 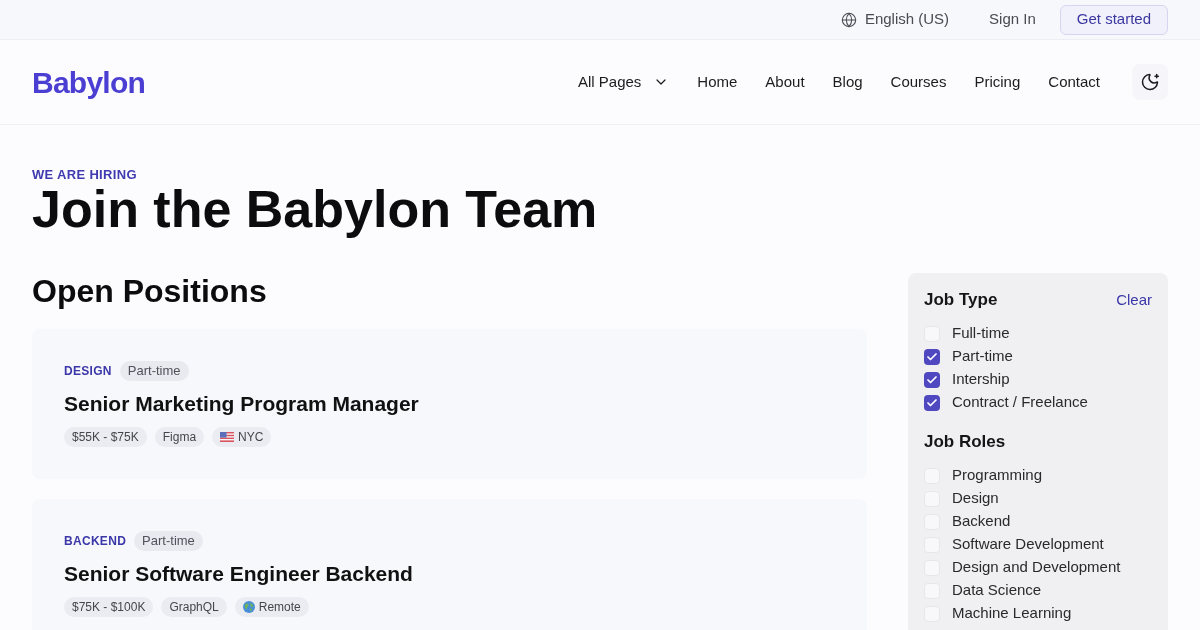 I want to click on filter-heading: Job Type, so click(x=961, y=300).